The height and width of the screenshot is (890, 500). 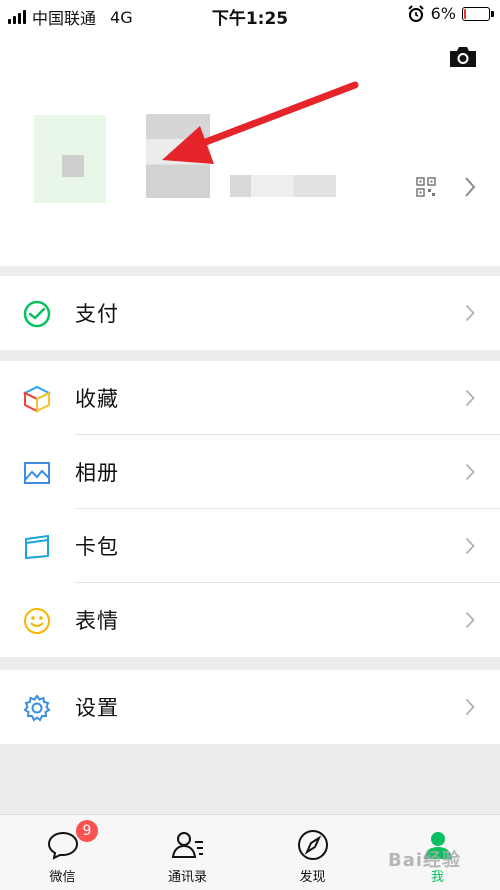 What do you see at coordinates (250, 398) in the screenshot?
I see `menu-item-favorites: 收藏` at bounding box center [250, 398].